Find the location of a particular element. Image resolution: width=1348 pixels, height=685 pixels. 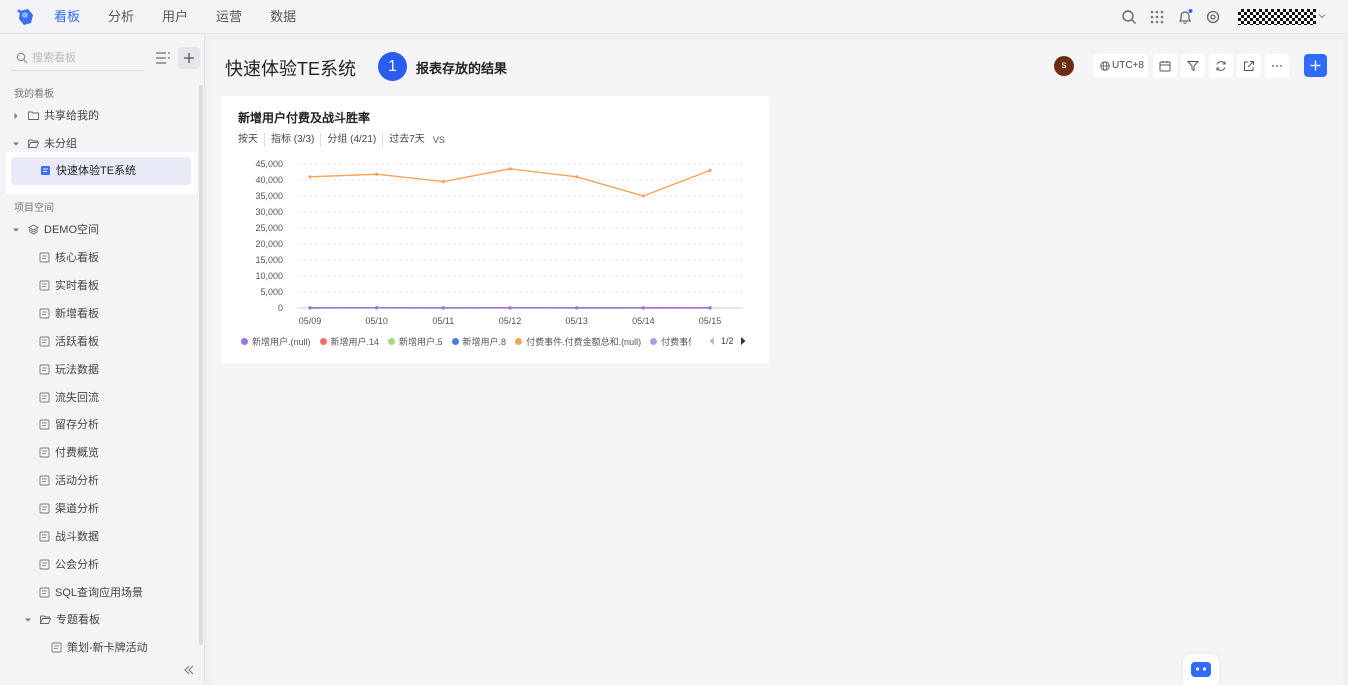

chevron-right-icon is located at coordinates (16, 116).